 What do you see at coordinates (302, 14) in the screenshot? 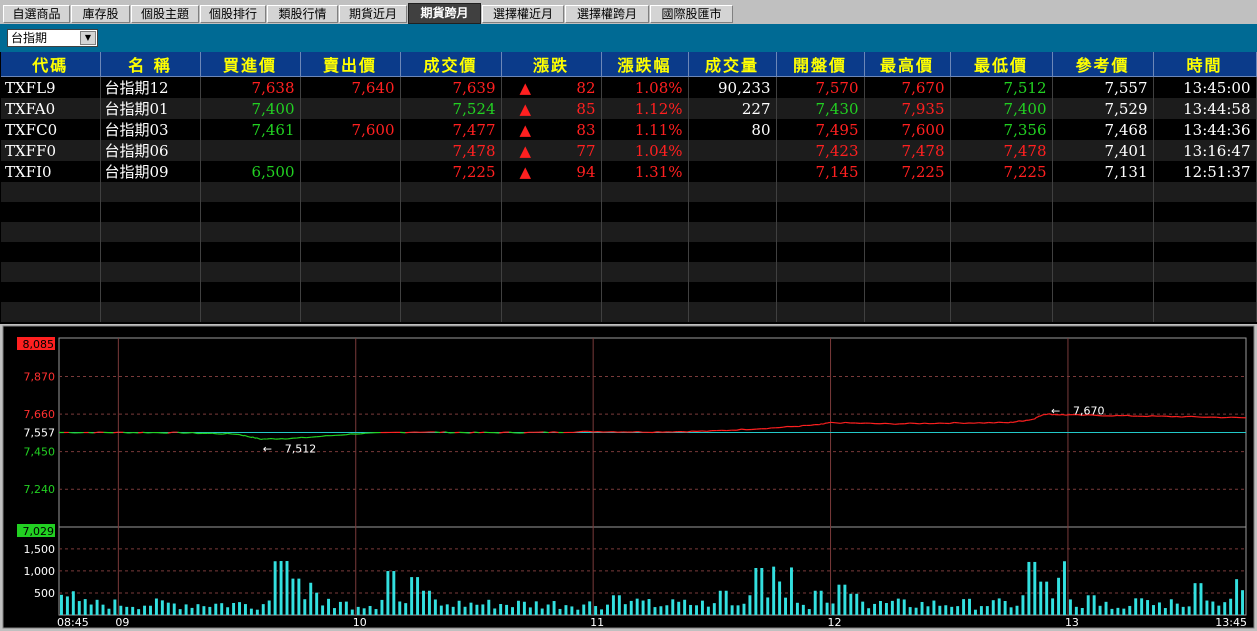
I see `tab-4: 類股行情` at bounding box center [302, 14].